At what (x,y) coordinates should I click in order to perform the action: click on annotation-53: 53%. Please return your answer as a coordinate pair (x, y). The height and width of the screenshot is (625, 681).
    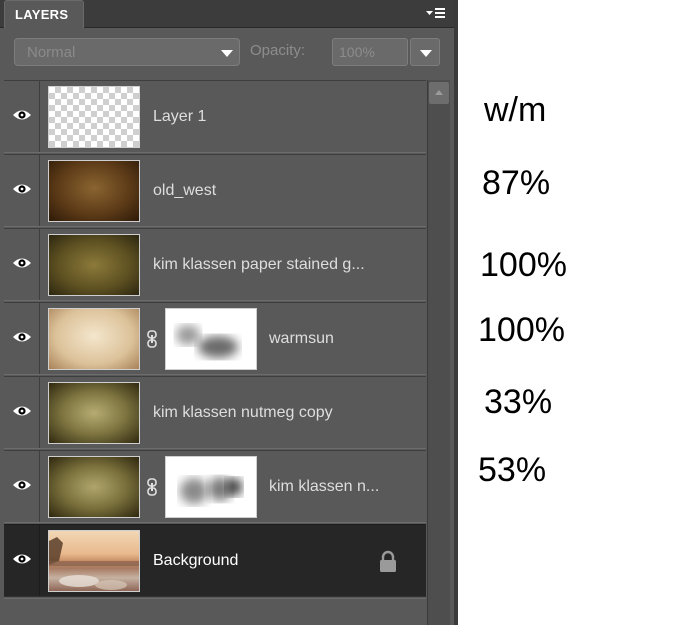
    Looking at the image, I should click on (512, 470).